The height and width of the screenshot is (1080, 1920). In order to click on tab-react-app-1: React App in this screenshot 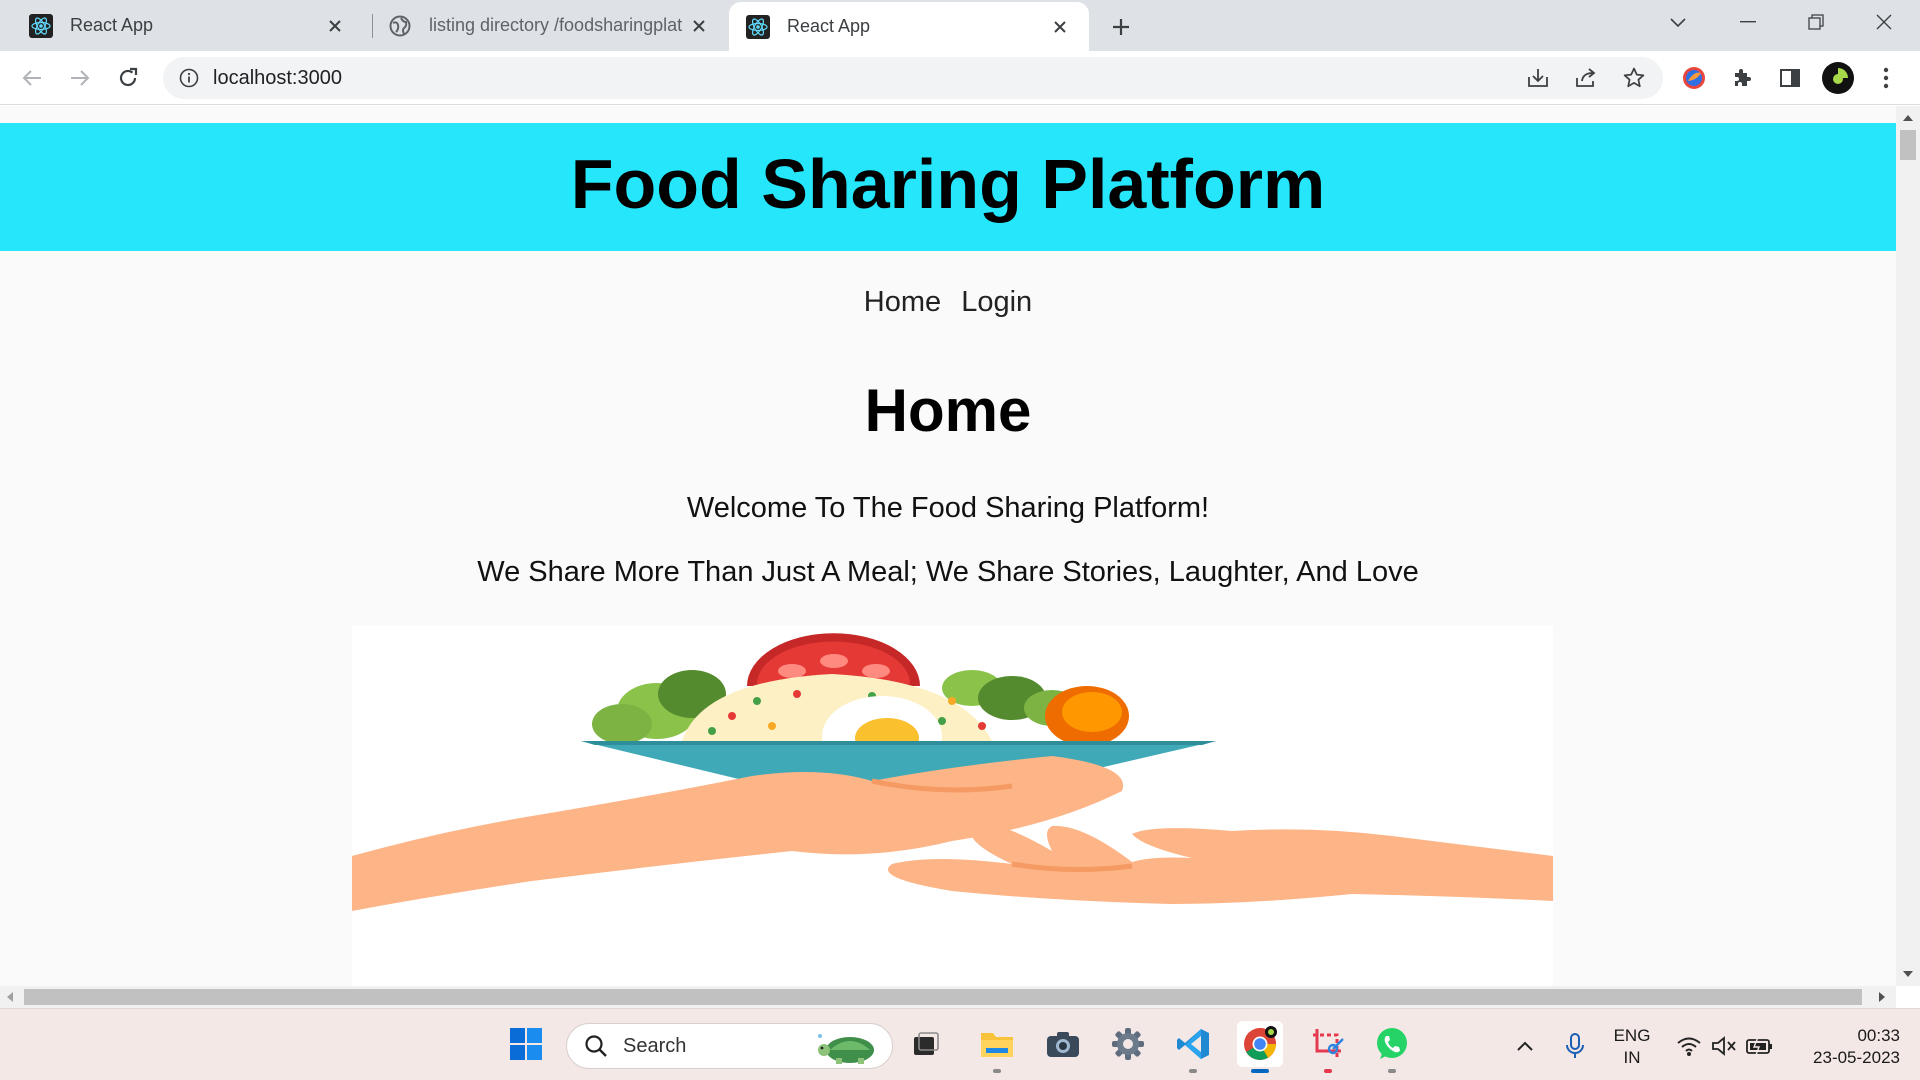, I will do `click(182, 25)`.